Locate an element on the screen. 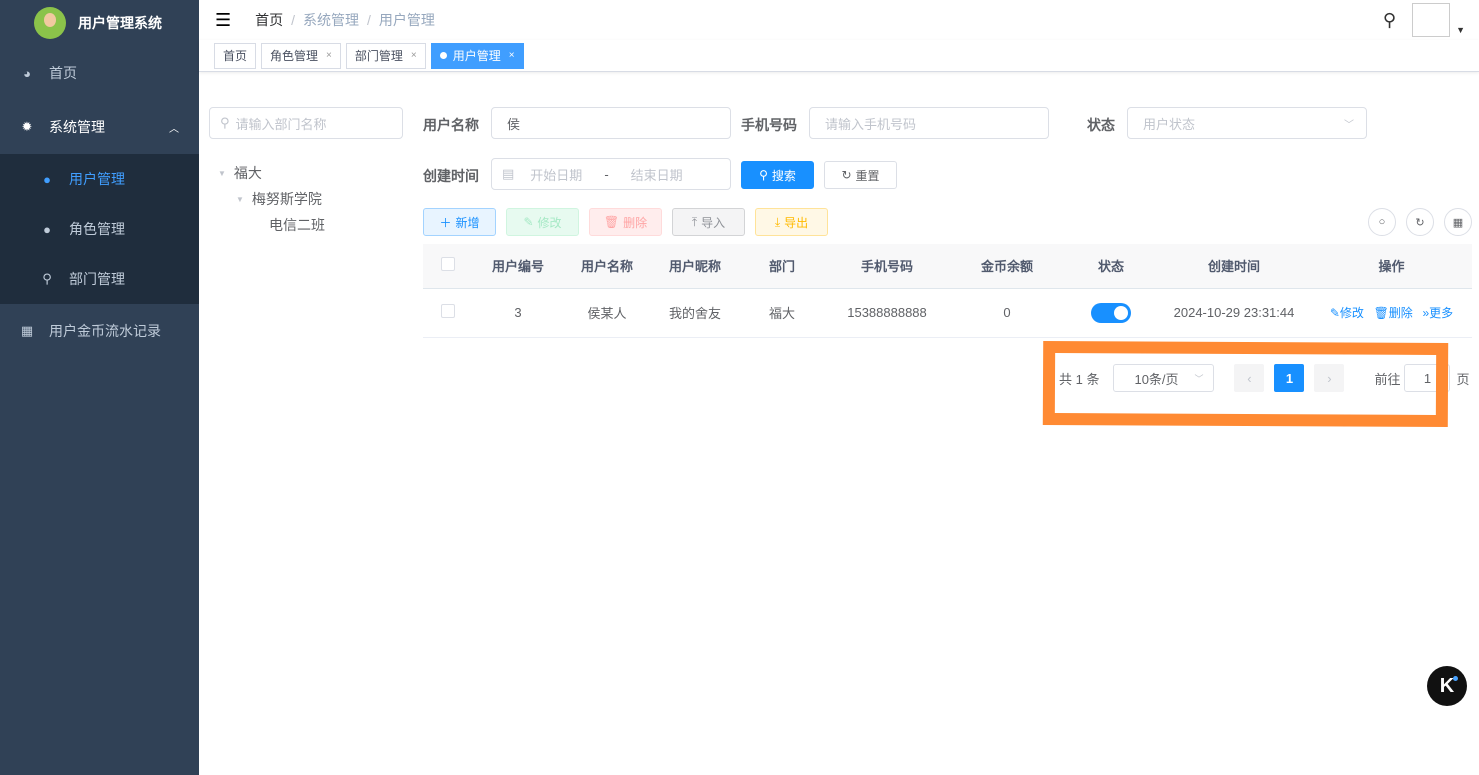 Image resolution: width=1479 pixels, height=775 pixels. phone-input: 请输入手机号码 is located at coordinates (929, 123).